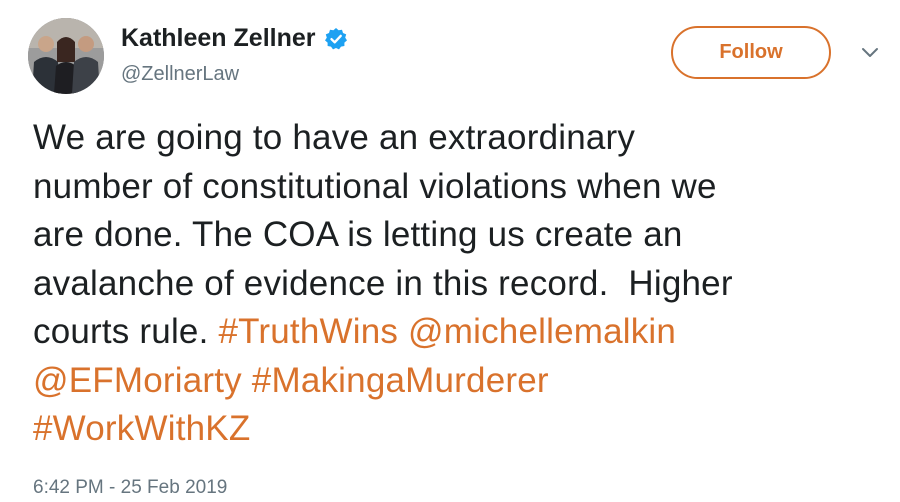 This screenshot has width=900, height=502. I want to click on chevron-down-icon, so click(870, 53).